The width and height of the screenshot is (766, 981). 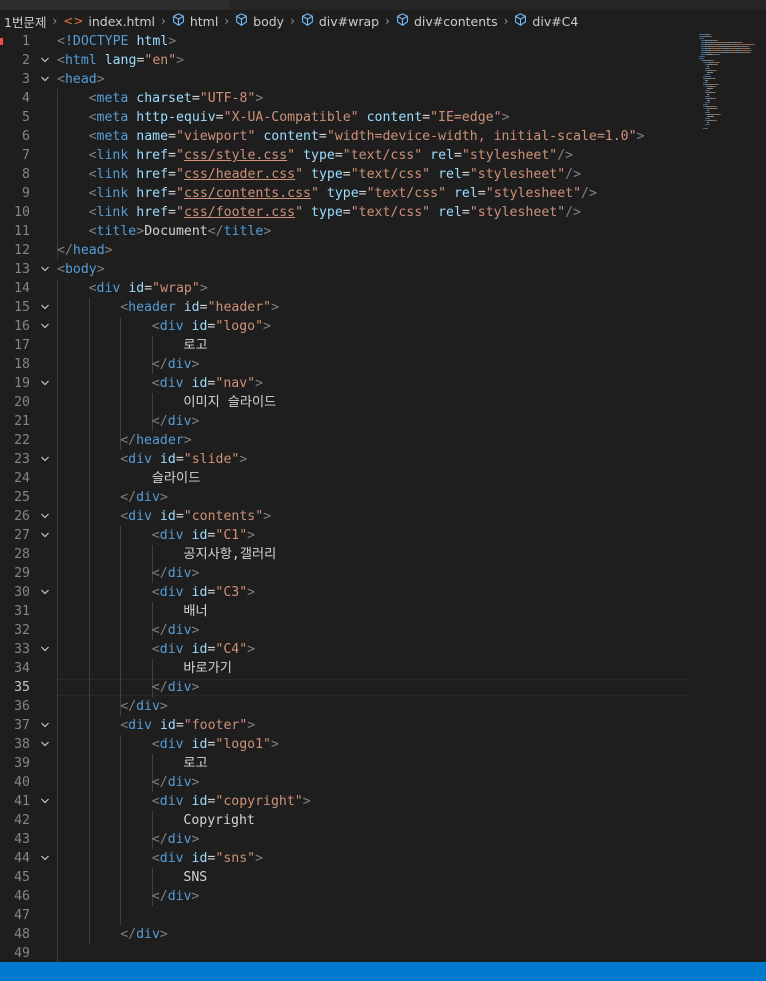 I want to click on breadcrumb-item: 1번문제, so click(x=25, y=21).